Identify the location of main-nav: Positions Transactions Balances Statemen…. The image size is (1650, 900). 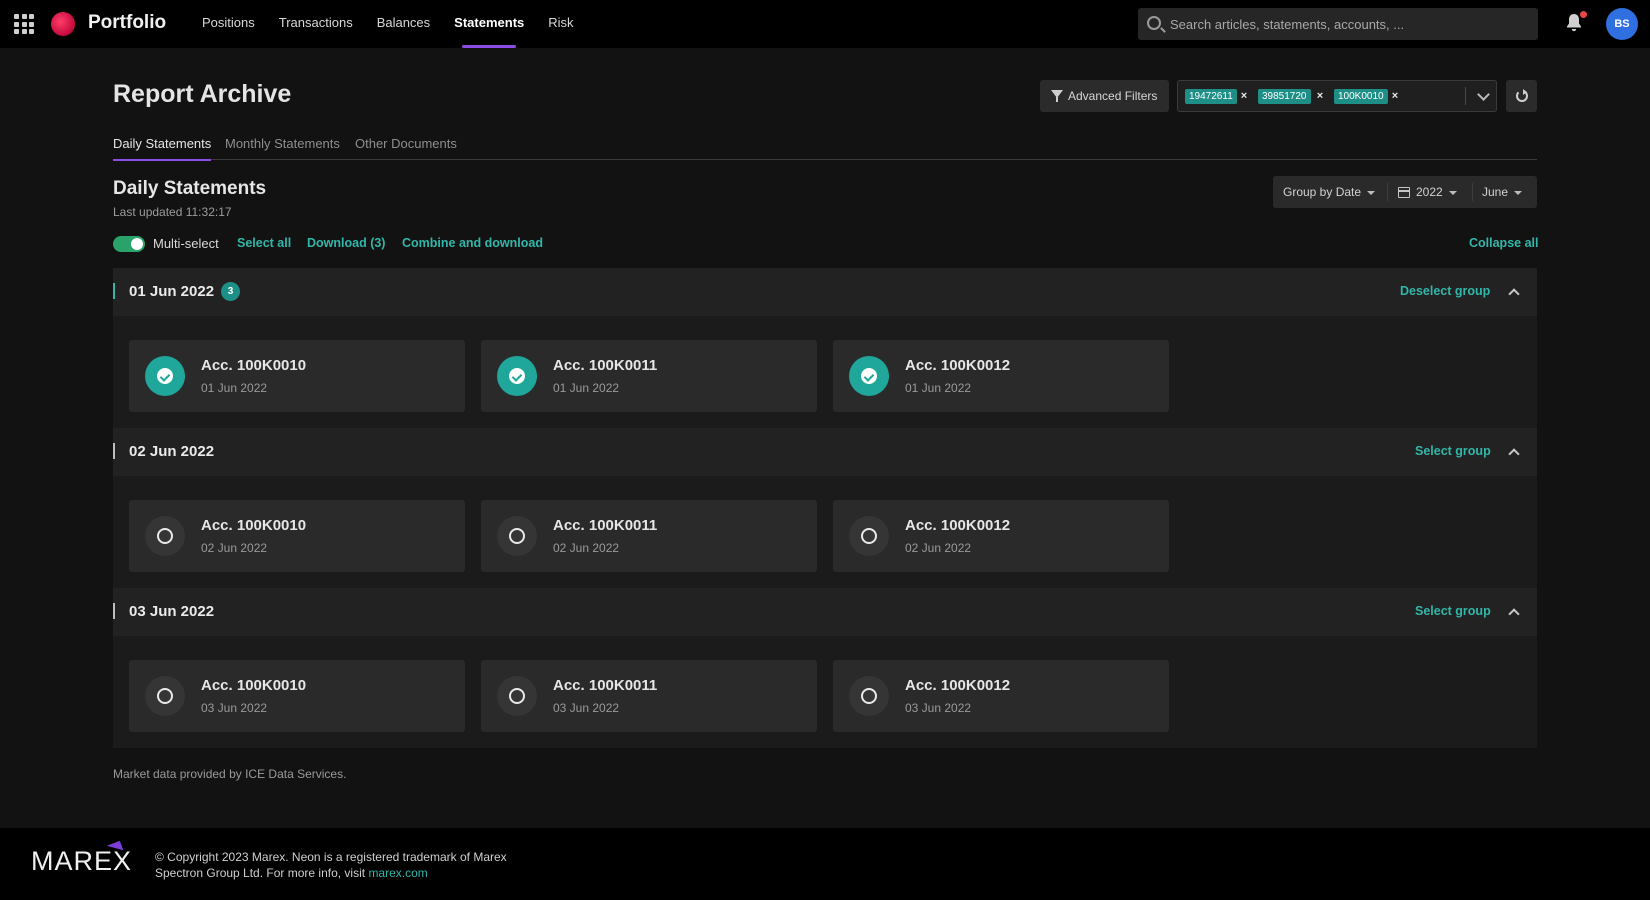
(388, 24).